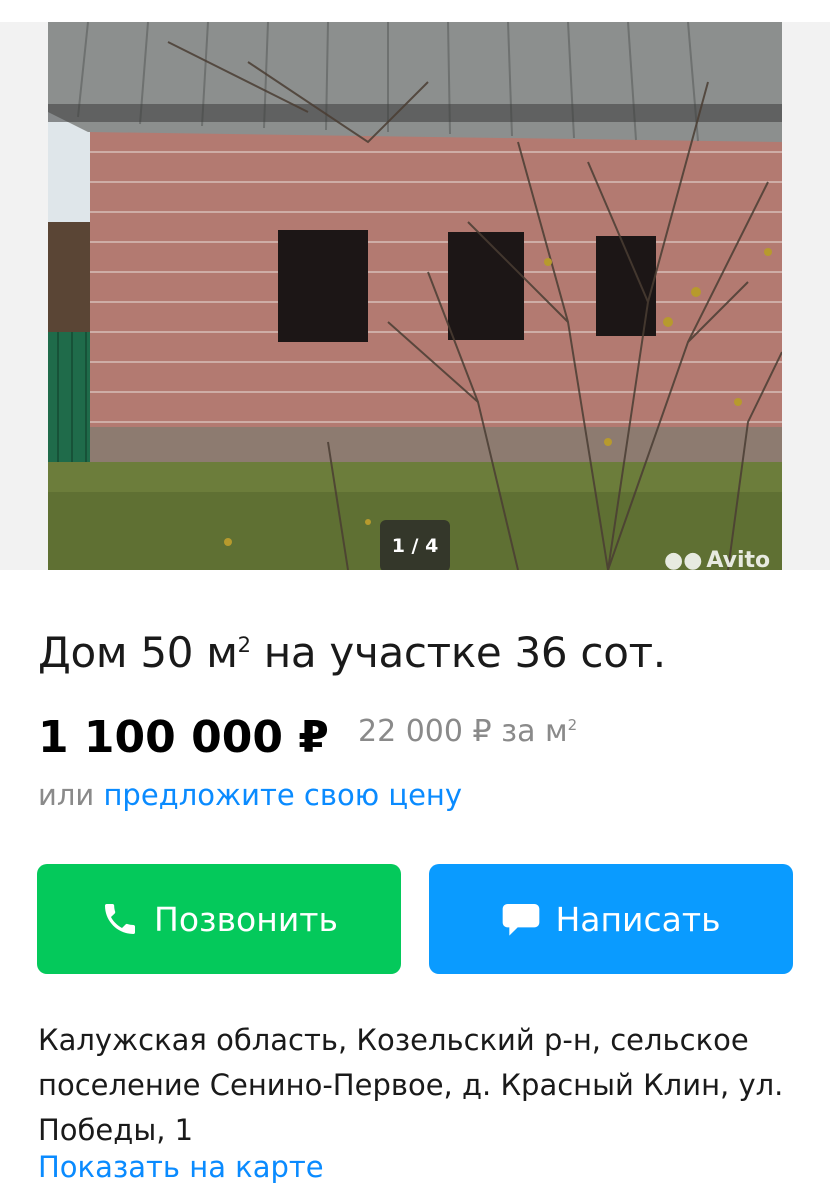 This screenshot has height=1200, width=830. Describe the element at coordinates (138, 652) in the screenshot. I see `title-main: Дом 50 м` at that location.